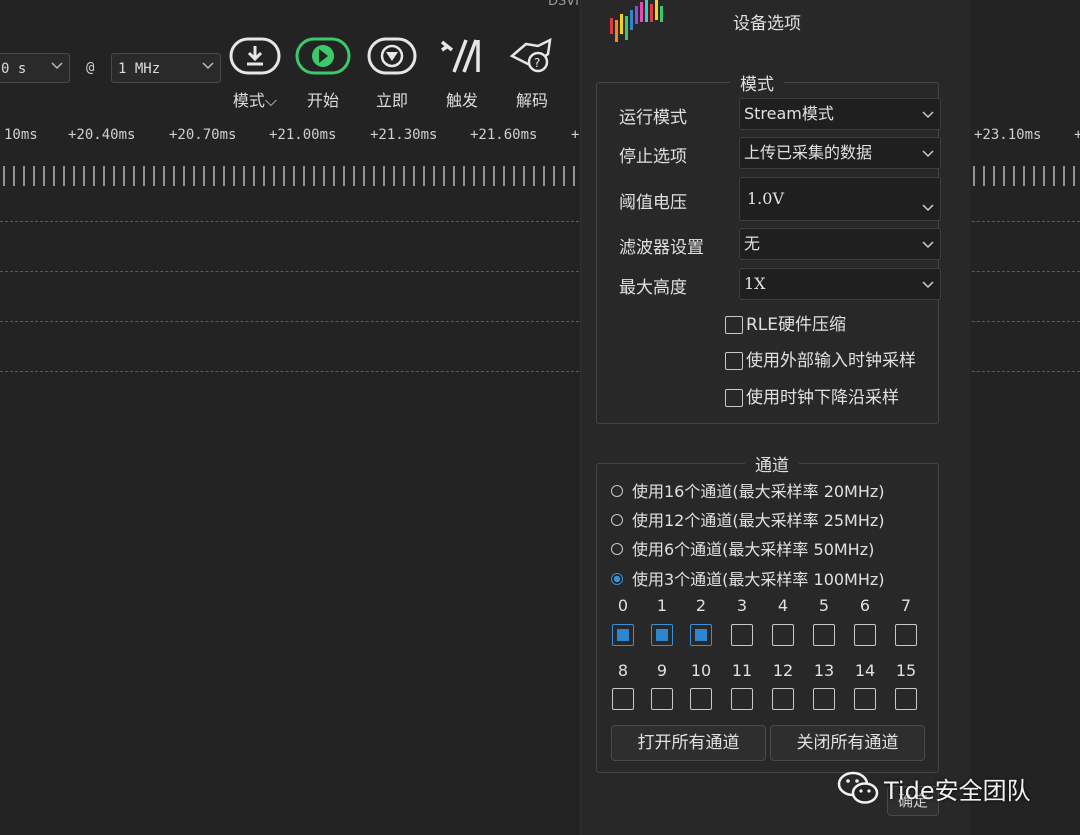 The image size is (1080, 835). Describe the element at coordinates (742, 670) in the screenshot. I see `channel-number: 11` at that location.